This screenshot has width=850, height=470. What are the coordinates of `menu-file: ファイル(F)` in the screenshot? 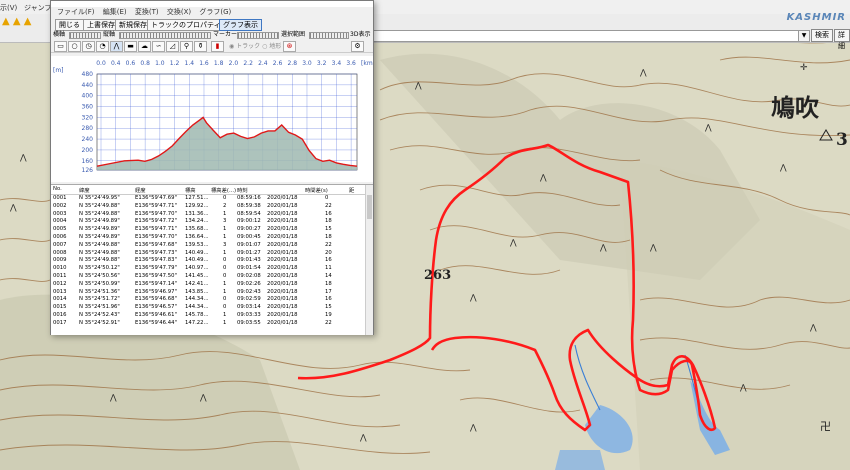 It's located at (76, 12).